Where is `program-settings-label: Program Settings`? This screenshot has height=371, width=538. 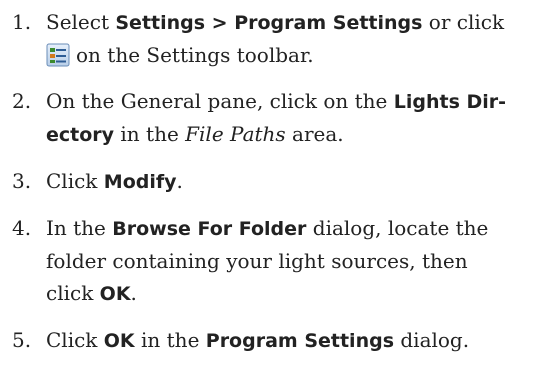
program-settings-label: Program Settings is located at coordinates (300, 341).